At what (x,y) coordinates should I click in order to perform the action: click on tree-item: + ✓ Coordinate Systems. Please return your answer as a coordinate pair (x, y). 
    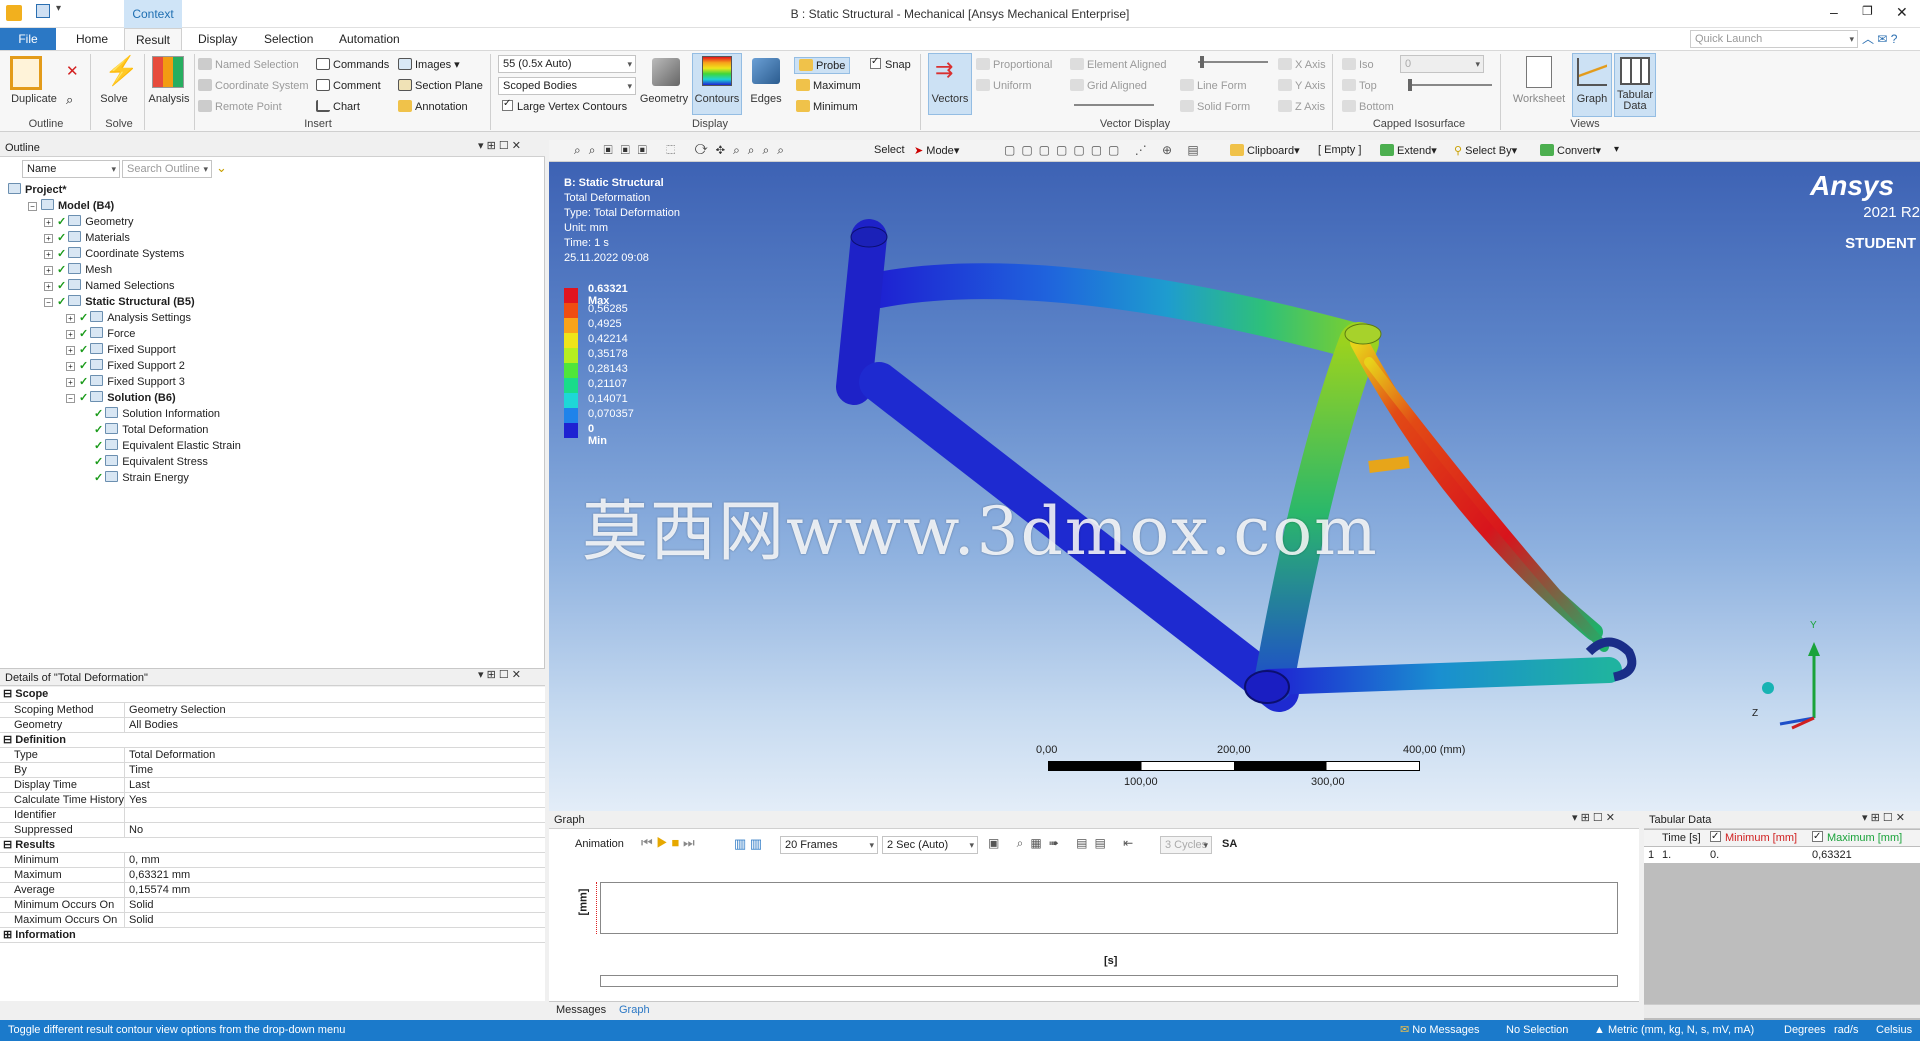
    Looking at the image, I should click on (114, 254).